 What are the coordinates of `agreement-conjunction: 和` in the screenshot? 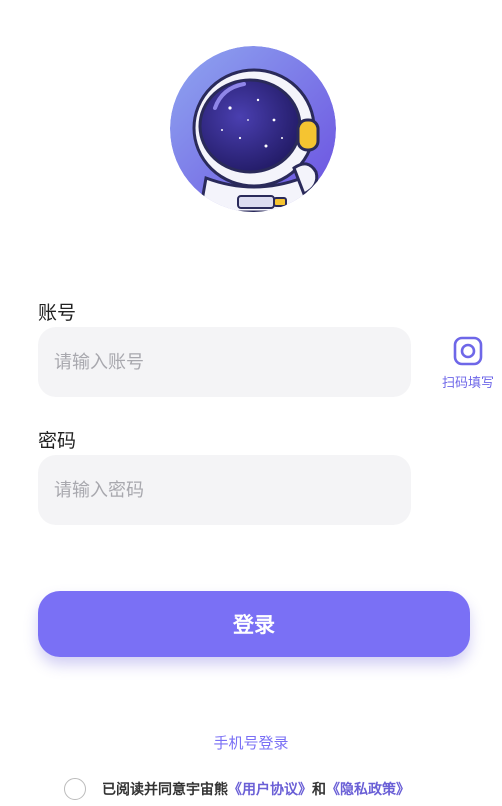 It's located at (319, 790).